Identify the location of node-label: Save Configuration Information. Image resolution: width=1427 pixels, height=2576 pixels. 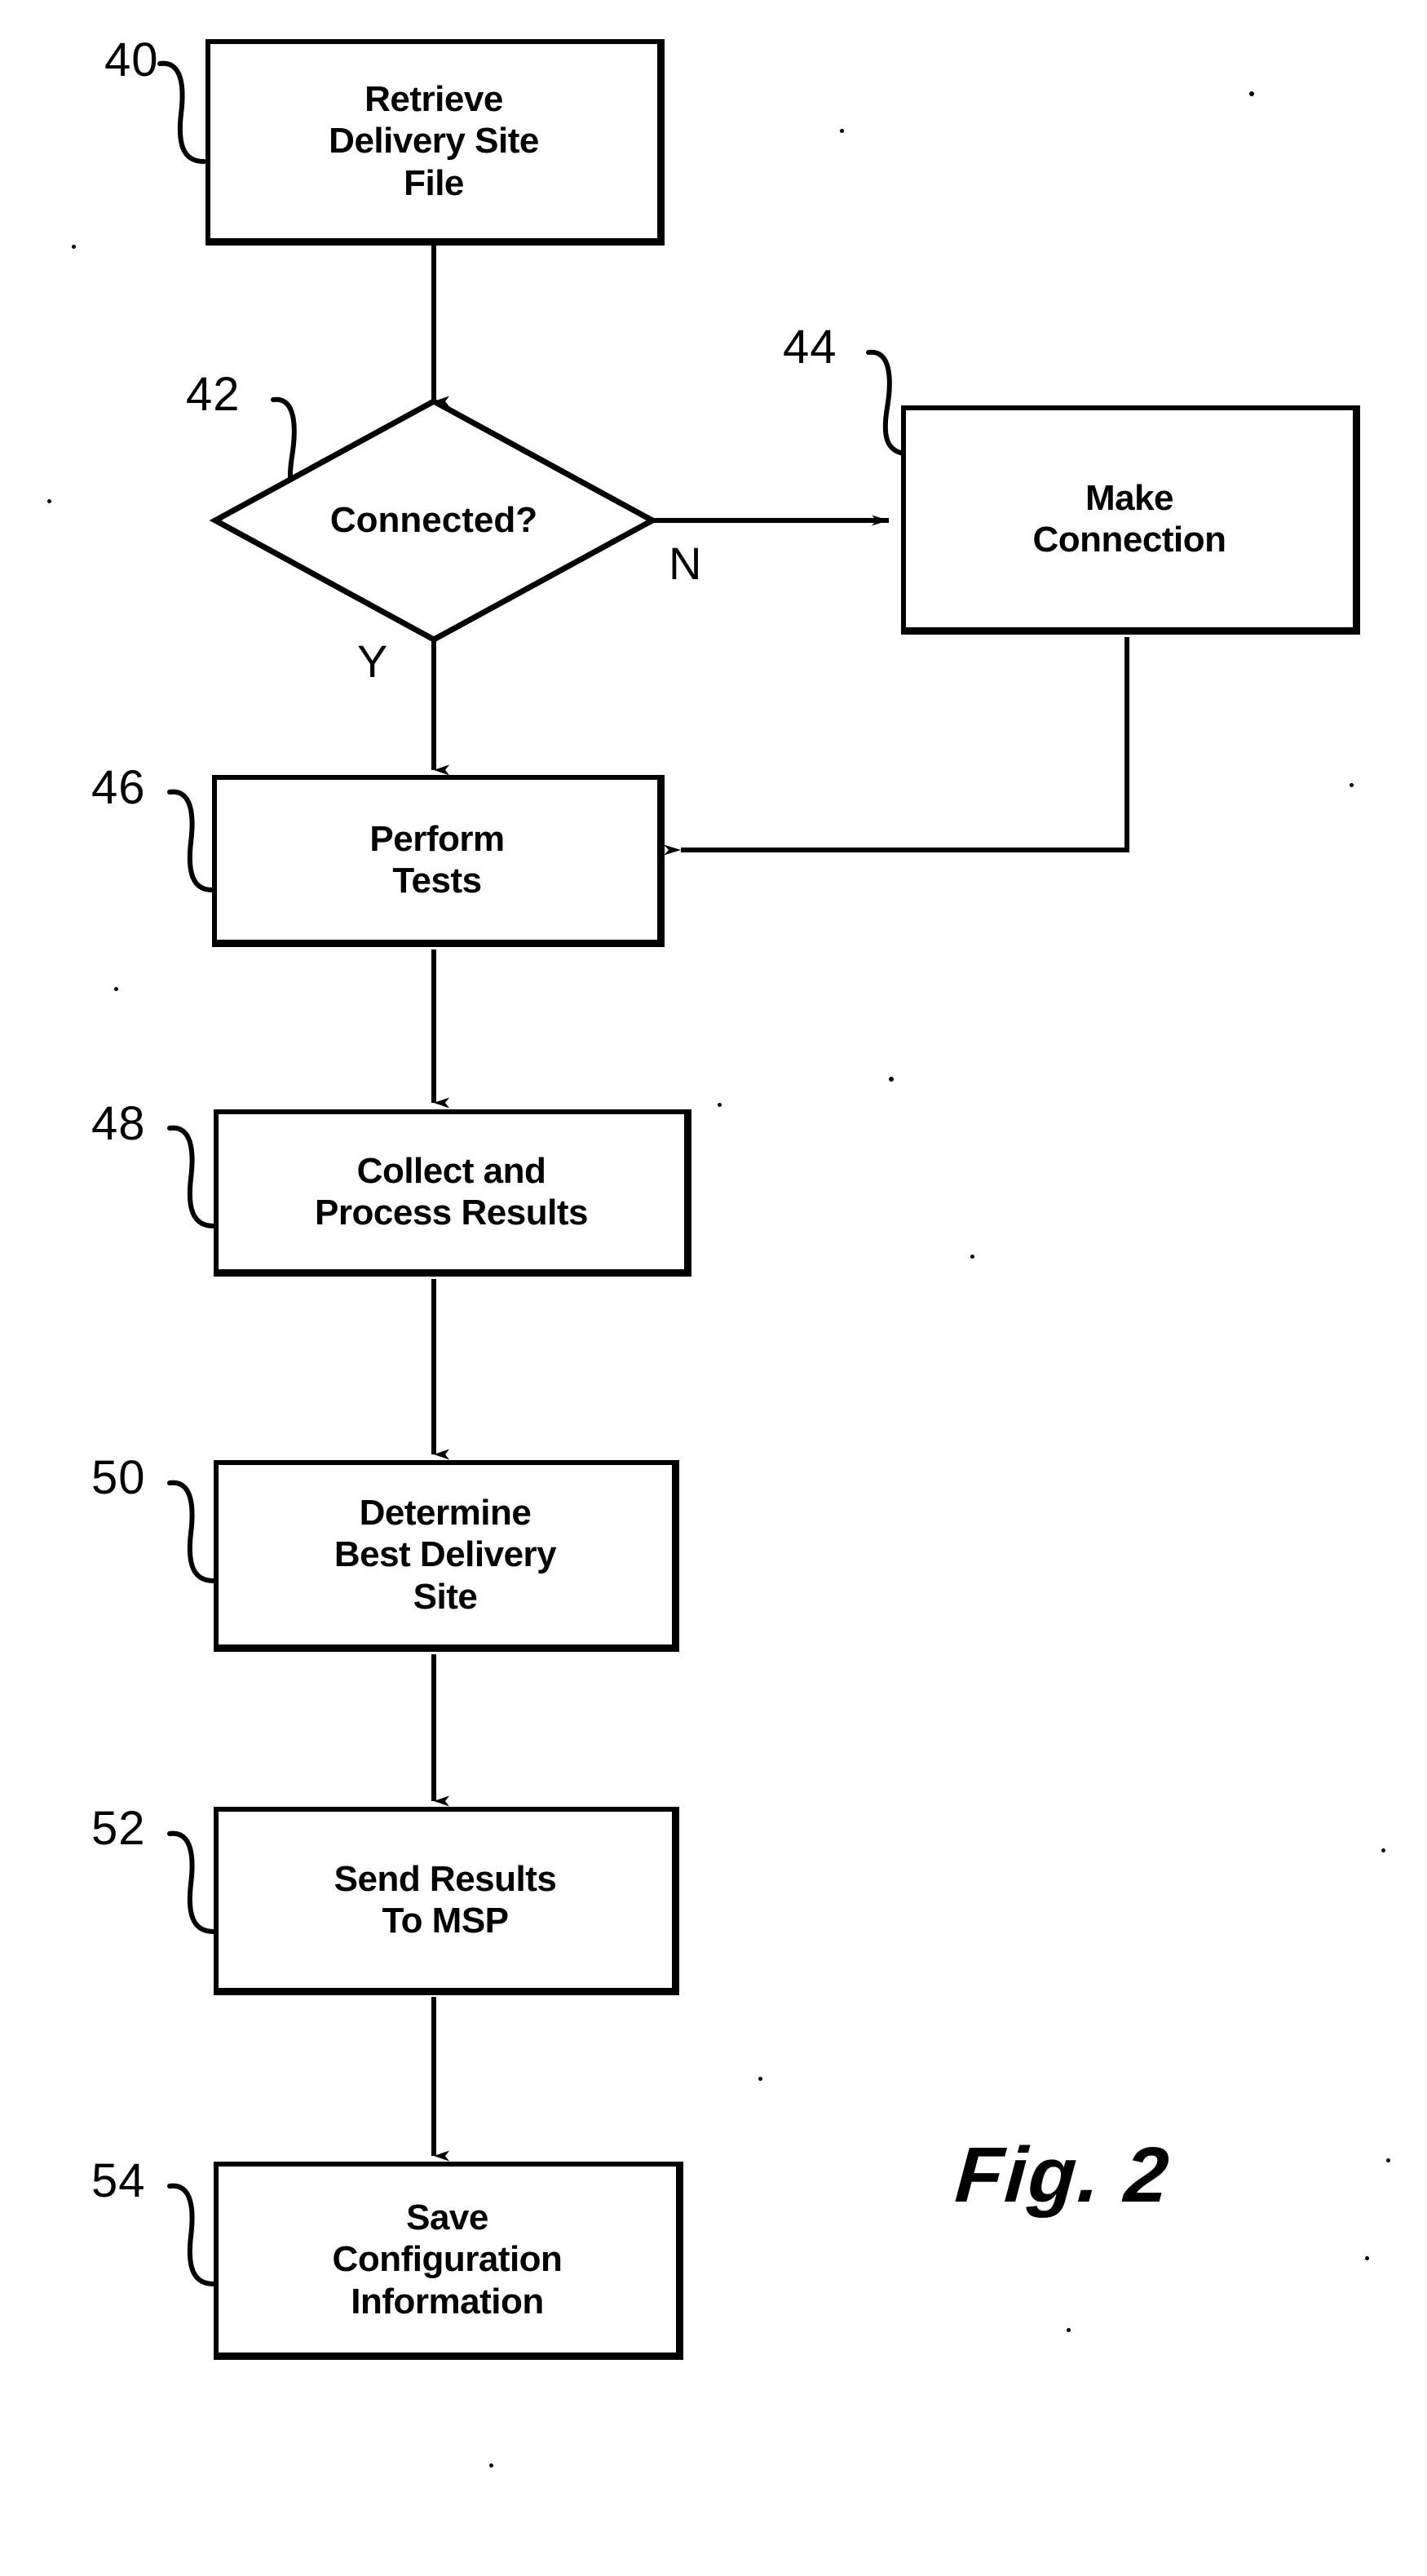
(447, 2259).